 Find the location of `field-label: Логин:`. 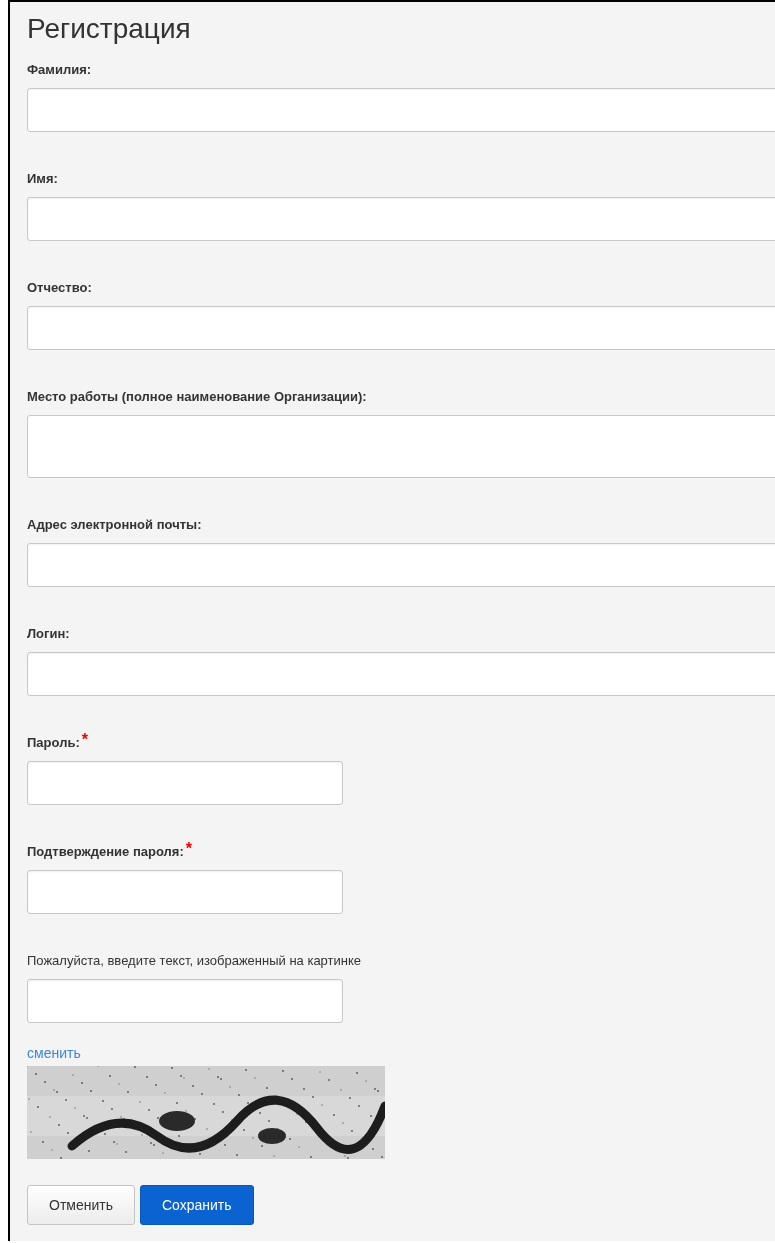

field-label: Логин: is located at coordinates (48, 634).